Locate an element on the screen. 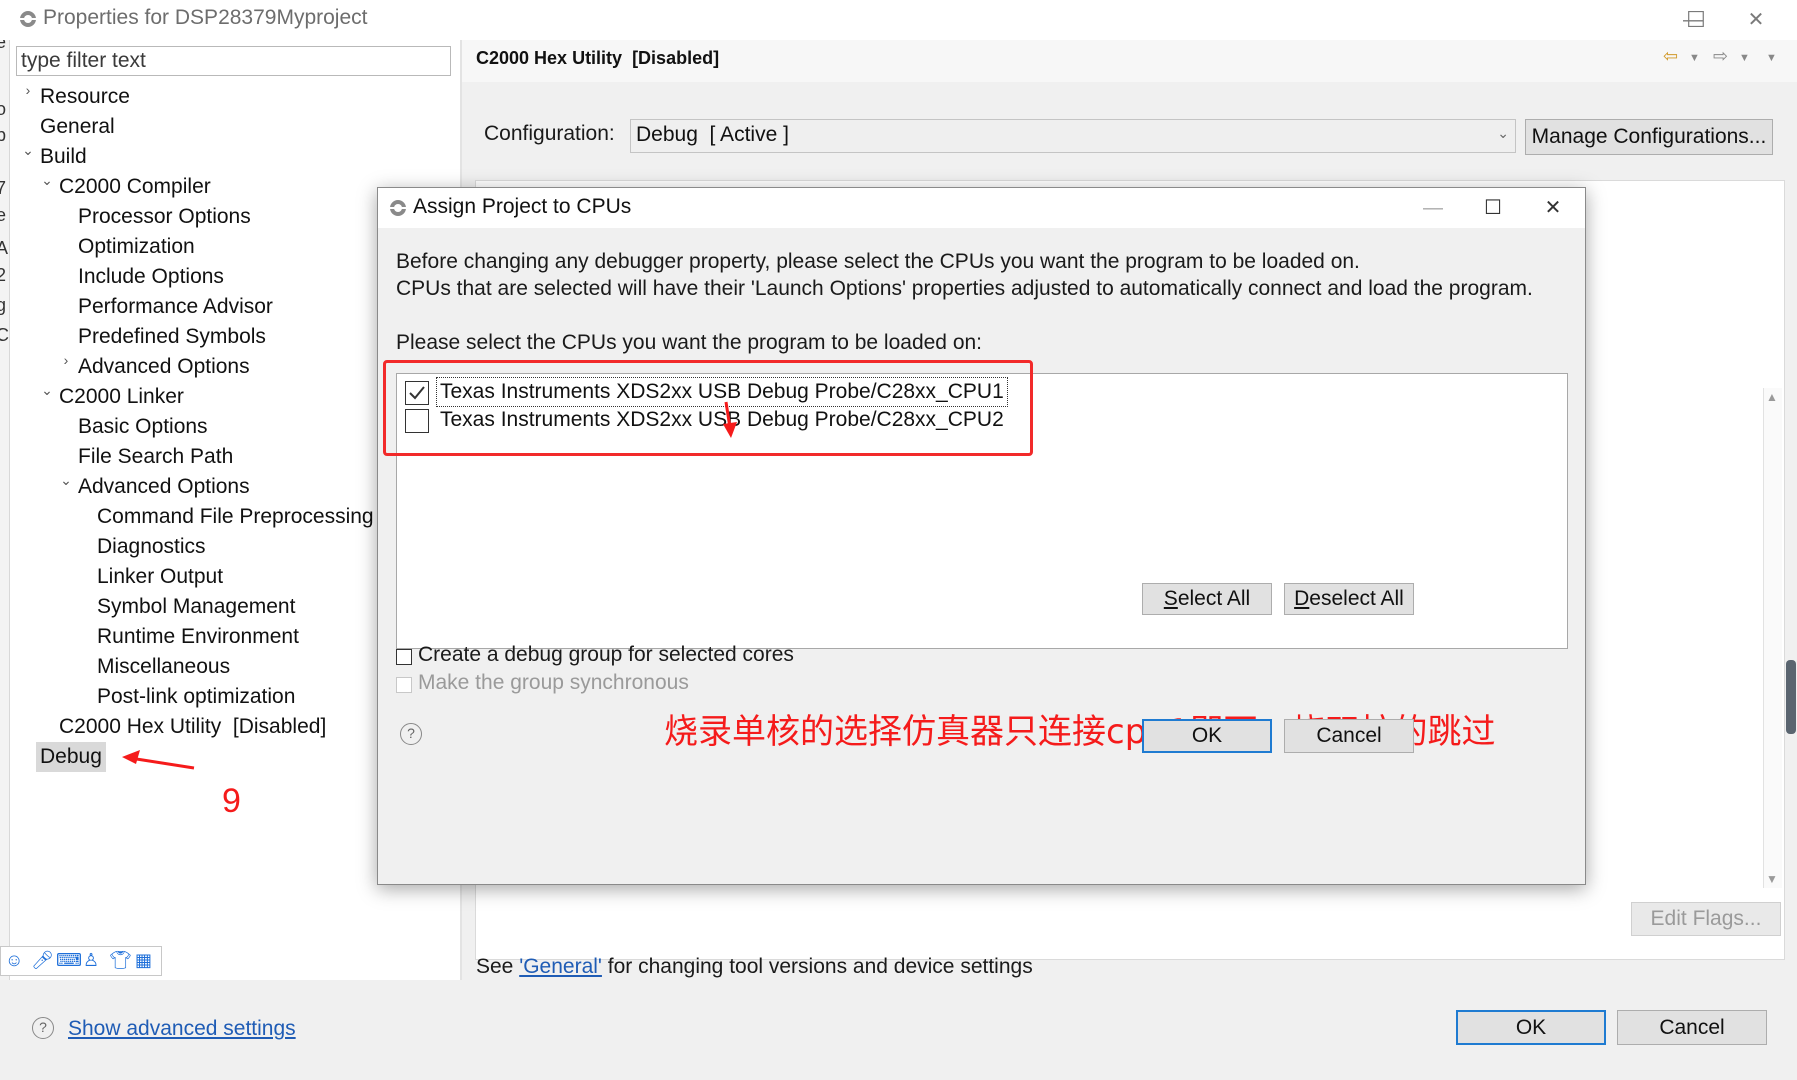 The width and height of the screenshot is (1797, 1080). create-debug-group-checkbox is located at coordinates (404, 657).